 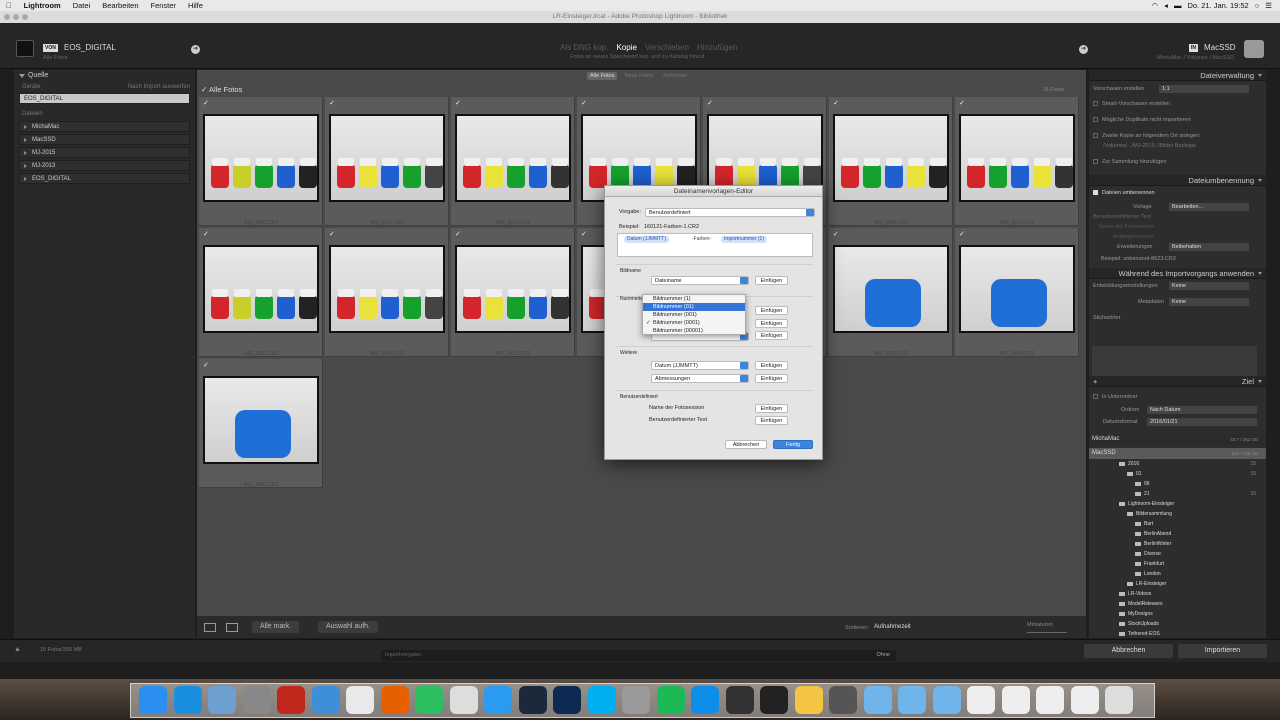 What do you see at coordinates (1202, 422) in the screenshot?
I see `date-format-dropdown: 2016/01/21` at bounding box center [1202, 422].